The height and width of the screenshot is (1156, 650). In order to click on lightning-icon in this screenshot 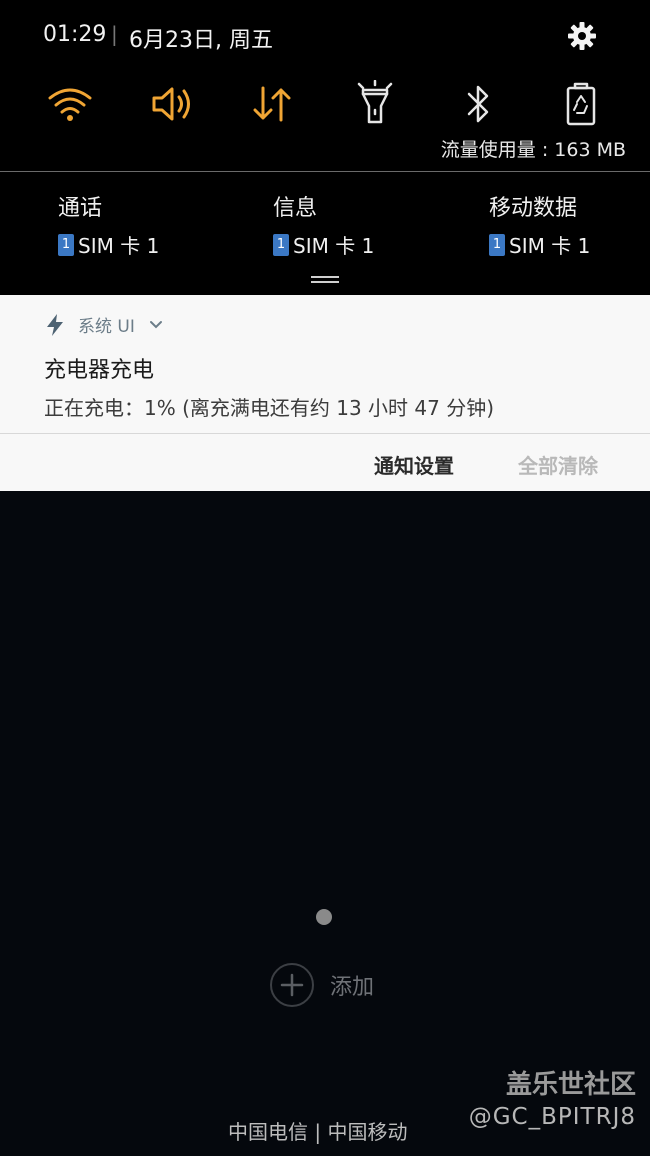, I will do `click(55, 324)`.